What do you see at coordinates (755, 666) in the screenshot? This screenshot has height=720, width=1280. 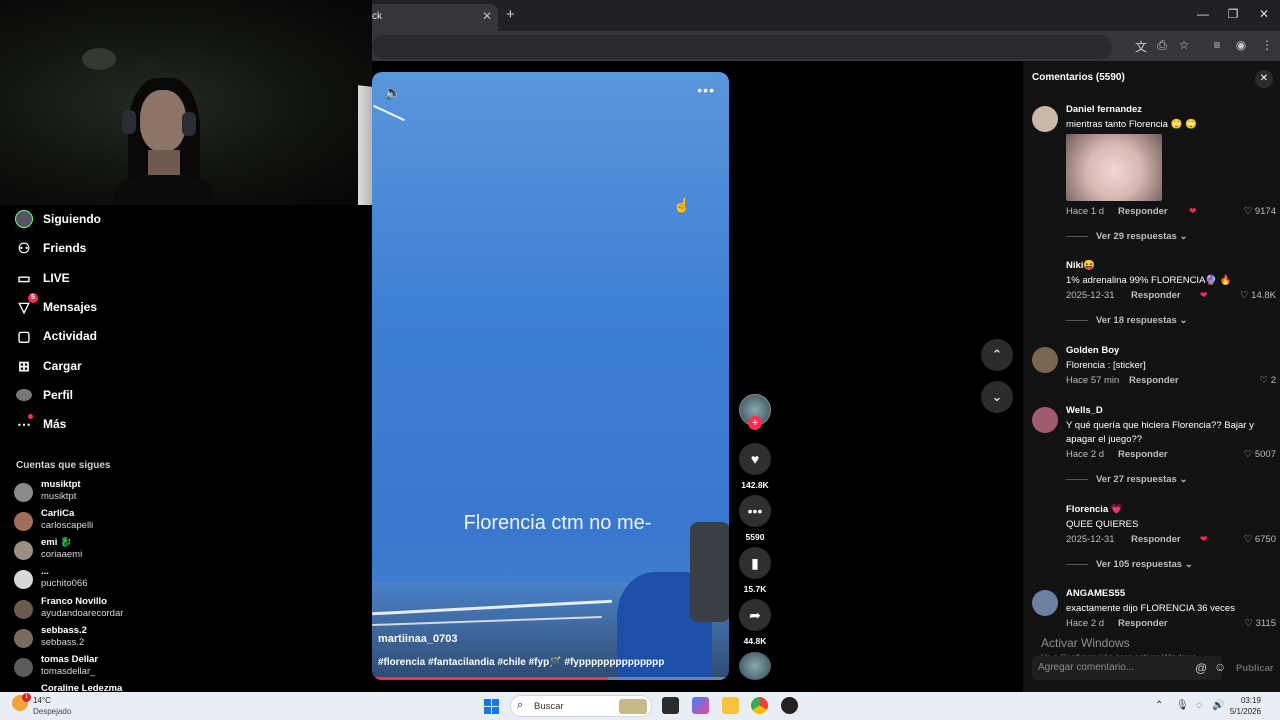 I see `sound-avatar` at bounding box center [755, 666].